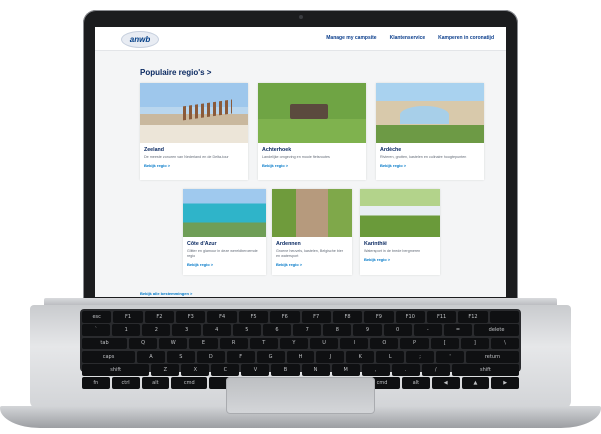 The width and height of the screenshot is (601, 434). What do you see at coordinates (492, 356) in the screenshot?
I see `key: return` at bounding box center [492, 356].